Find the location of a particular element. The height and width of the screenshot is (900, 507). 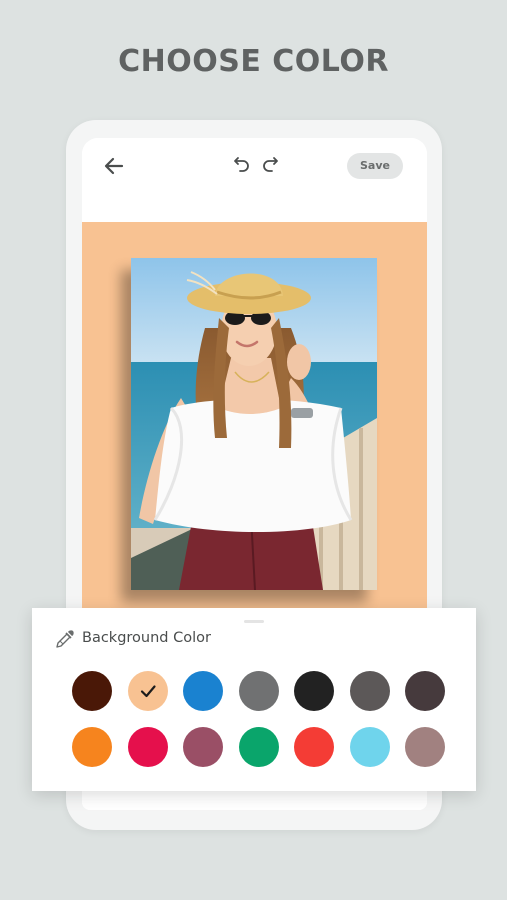

undo-icon is located at coordinates (242, 164).